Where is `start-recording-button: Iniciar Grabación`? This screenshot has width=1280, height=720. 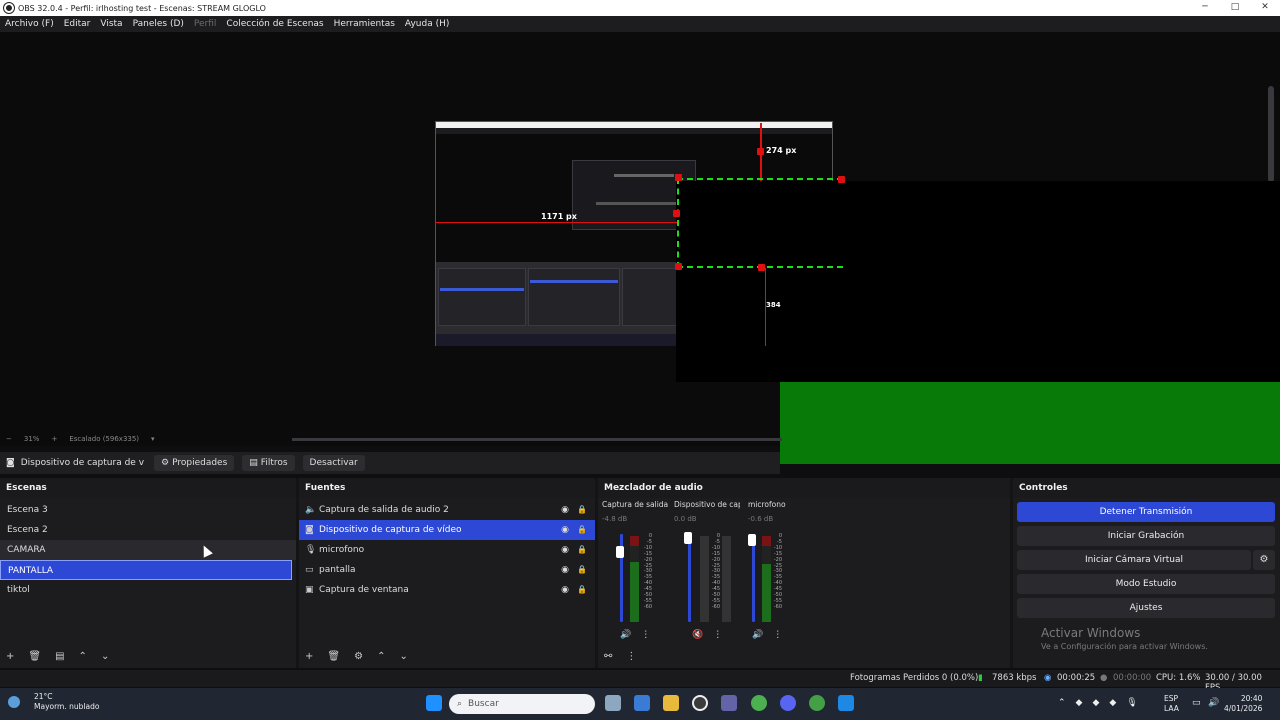 start-recording-button: Iniciar Grabación is located at coordinates (1146, 536).